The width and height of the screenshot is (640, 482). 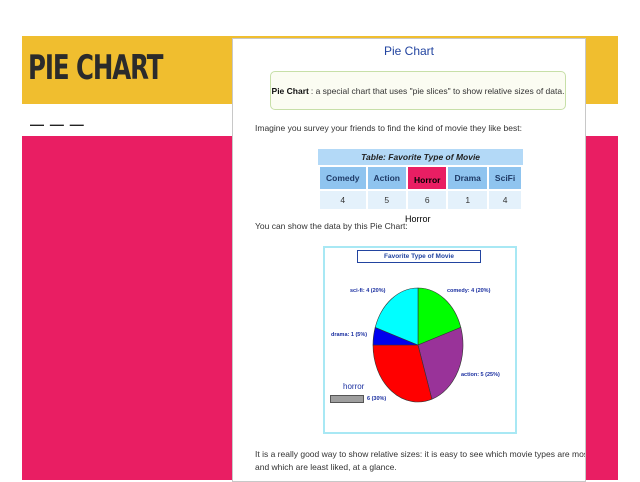 What do you see at coordinates (421, 157) in the screenshot?
I see `table-caption: Table: Favorite Type of Movie` at bounding box center [421, 157].